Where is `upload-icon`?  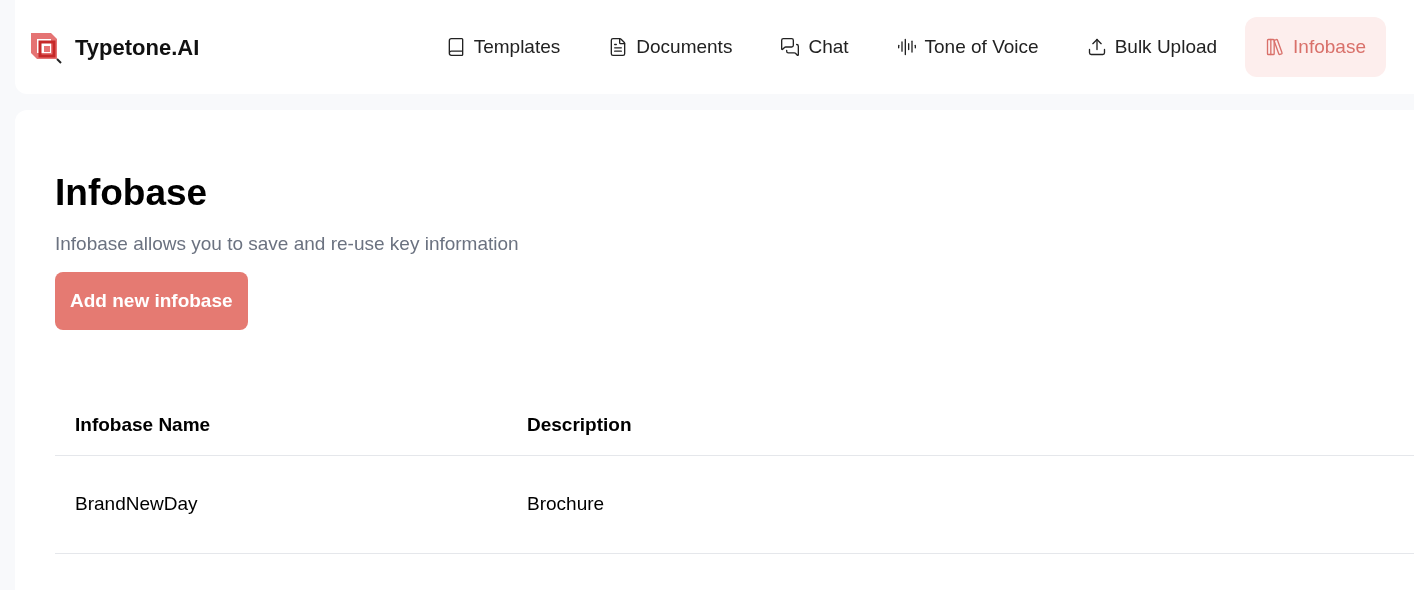 upload-icon is located at coordinates (1096, 47).